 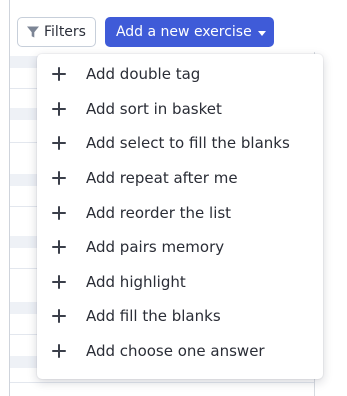 What do you see at coordinates (153, 316) in the screenshot?
I see `menu-item-label: Add fill the blanks` at bounding box center [153, 316].